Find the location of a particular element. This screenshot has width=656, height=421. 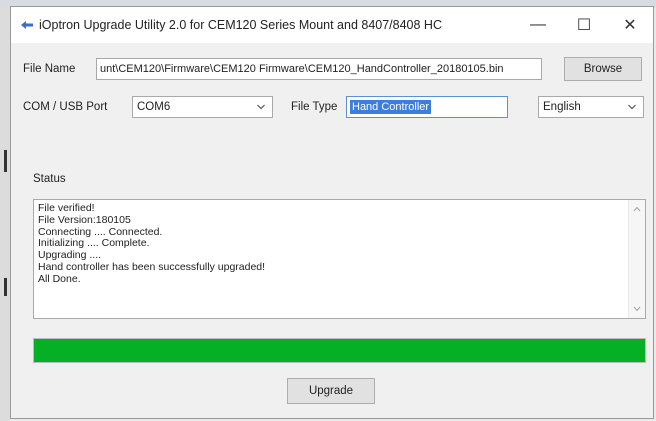

upgrade-button: Upgrade is located at coordinates (331, 391).